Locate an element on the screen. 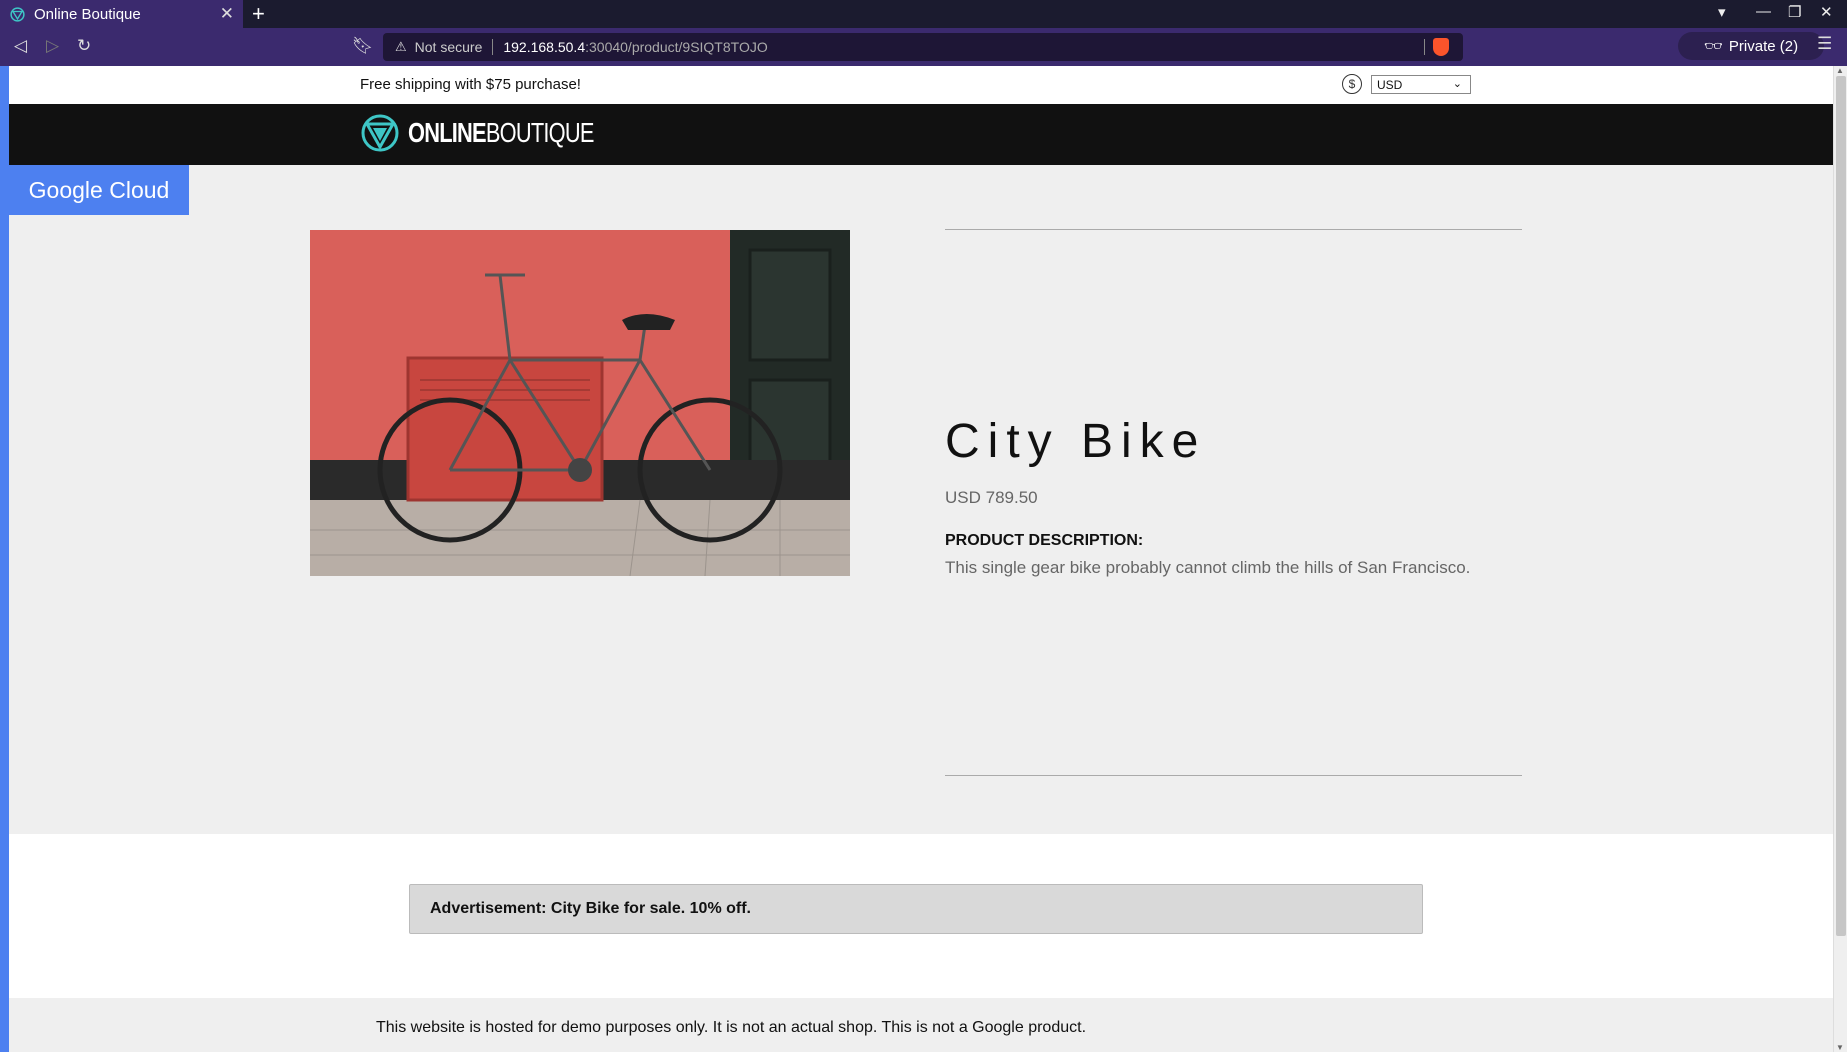  product-price: USD 789.50 is located at coordinates (991, 497).